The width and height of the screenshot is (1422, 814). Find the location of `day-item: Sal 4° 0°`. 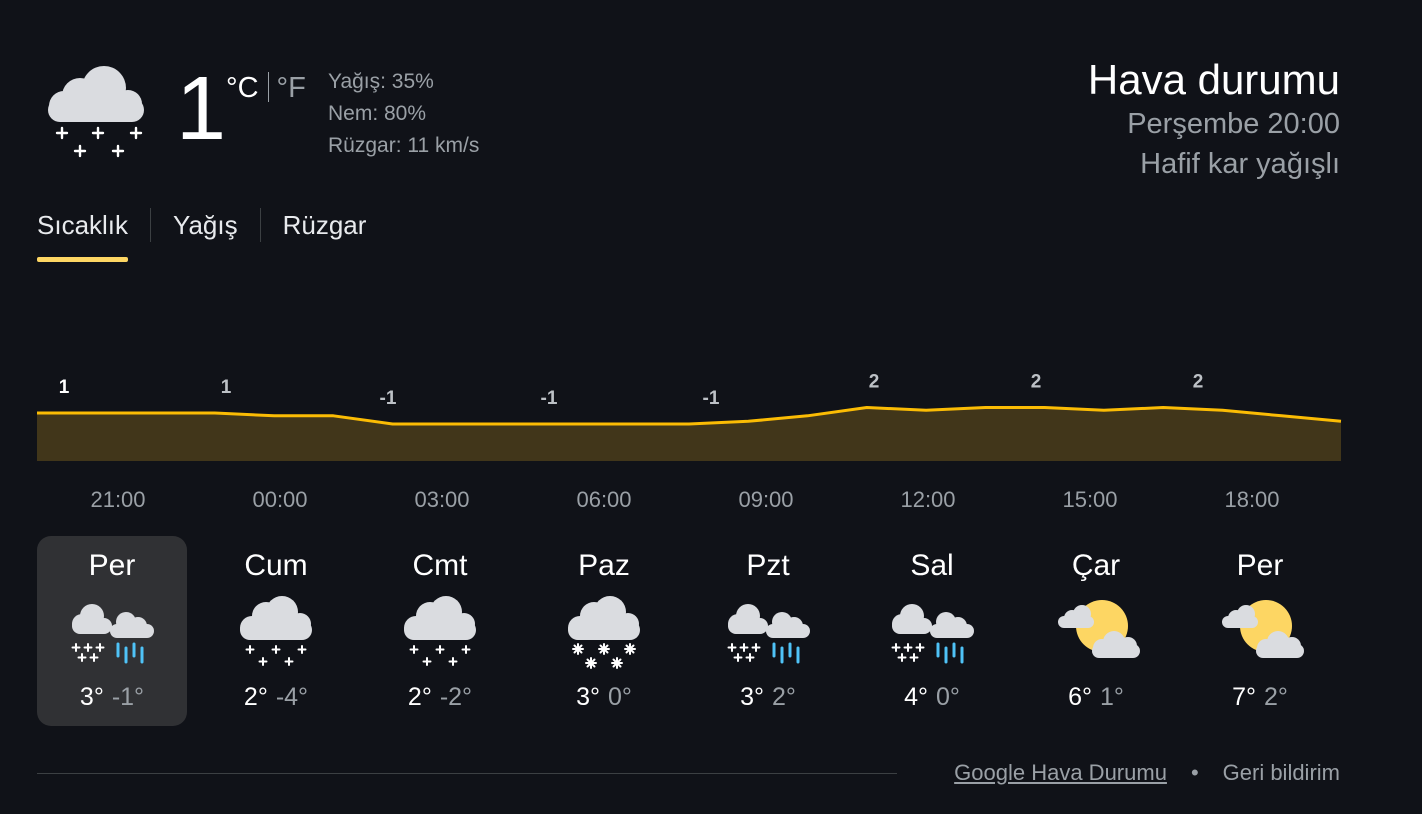

day-item: Sal 4° 0° is located at coordinates (932, 631).